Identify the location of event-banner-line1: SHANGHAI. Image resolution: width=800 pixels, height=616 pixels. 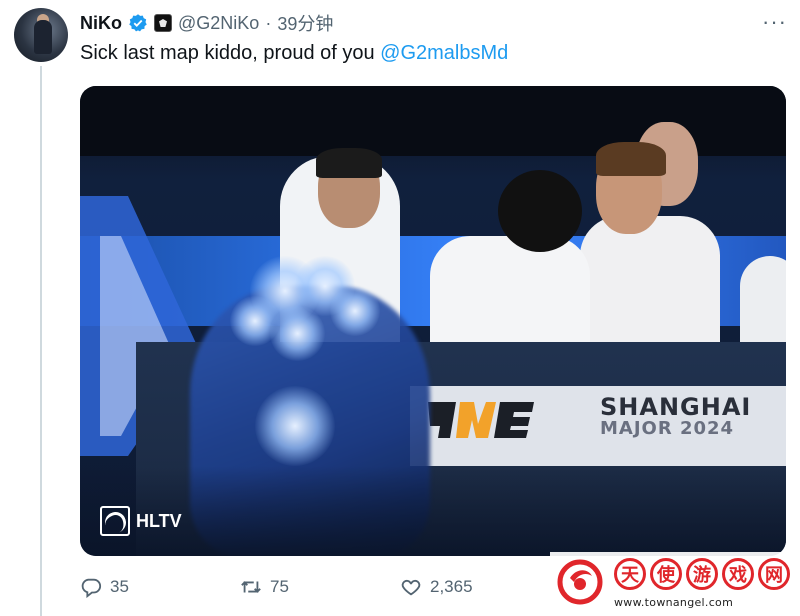
(676, 407).